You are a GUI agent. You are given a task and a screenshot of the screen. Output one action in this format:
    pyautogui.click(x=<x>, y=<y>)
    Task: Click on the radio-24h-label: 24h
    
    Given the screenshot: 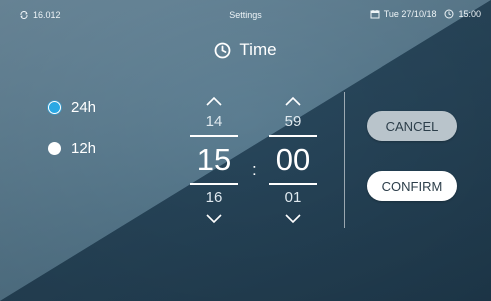 What is the action you would take?
    pyautogui.click(x=84, y=107)
    